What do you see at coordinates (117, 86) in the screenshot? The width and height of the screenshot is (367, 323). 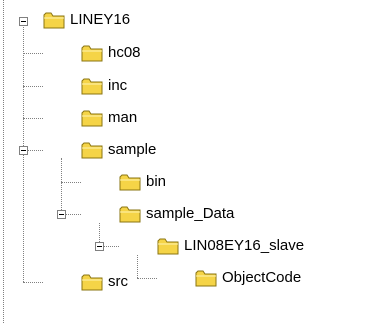 I see `tree-node-label: inc` at bounding box center [117, 86].